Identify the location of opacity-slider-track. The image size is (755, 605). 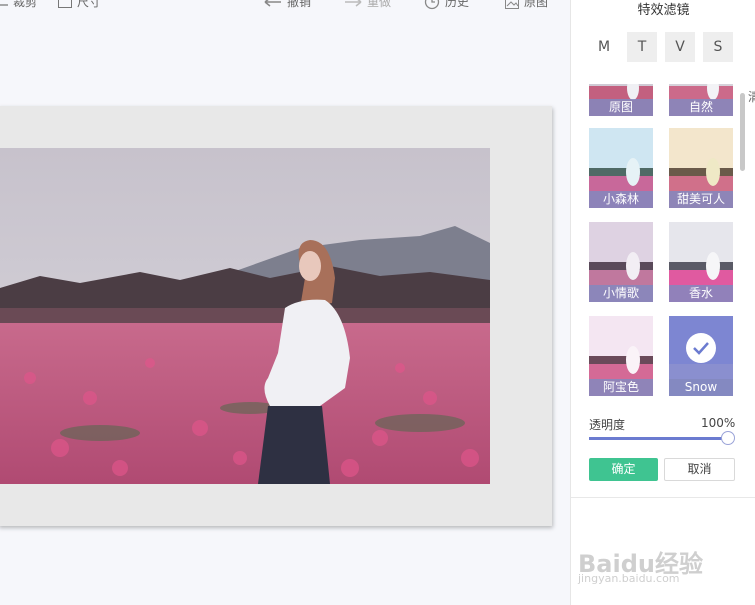
(661, 438).